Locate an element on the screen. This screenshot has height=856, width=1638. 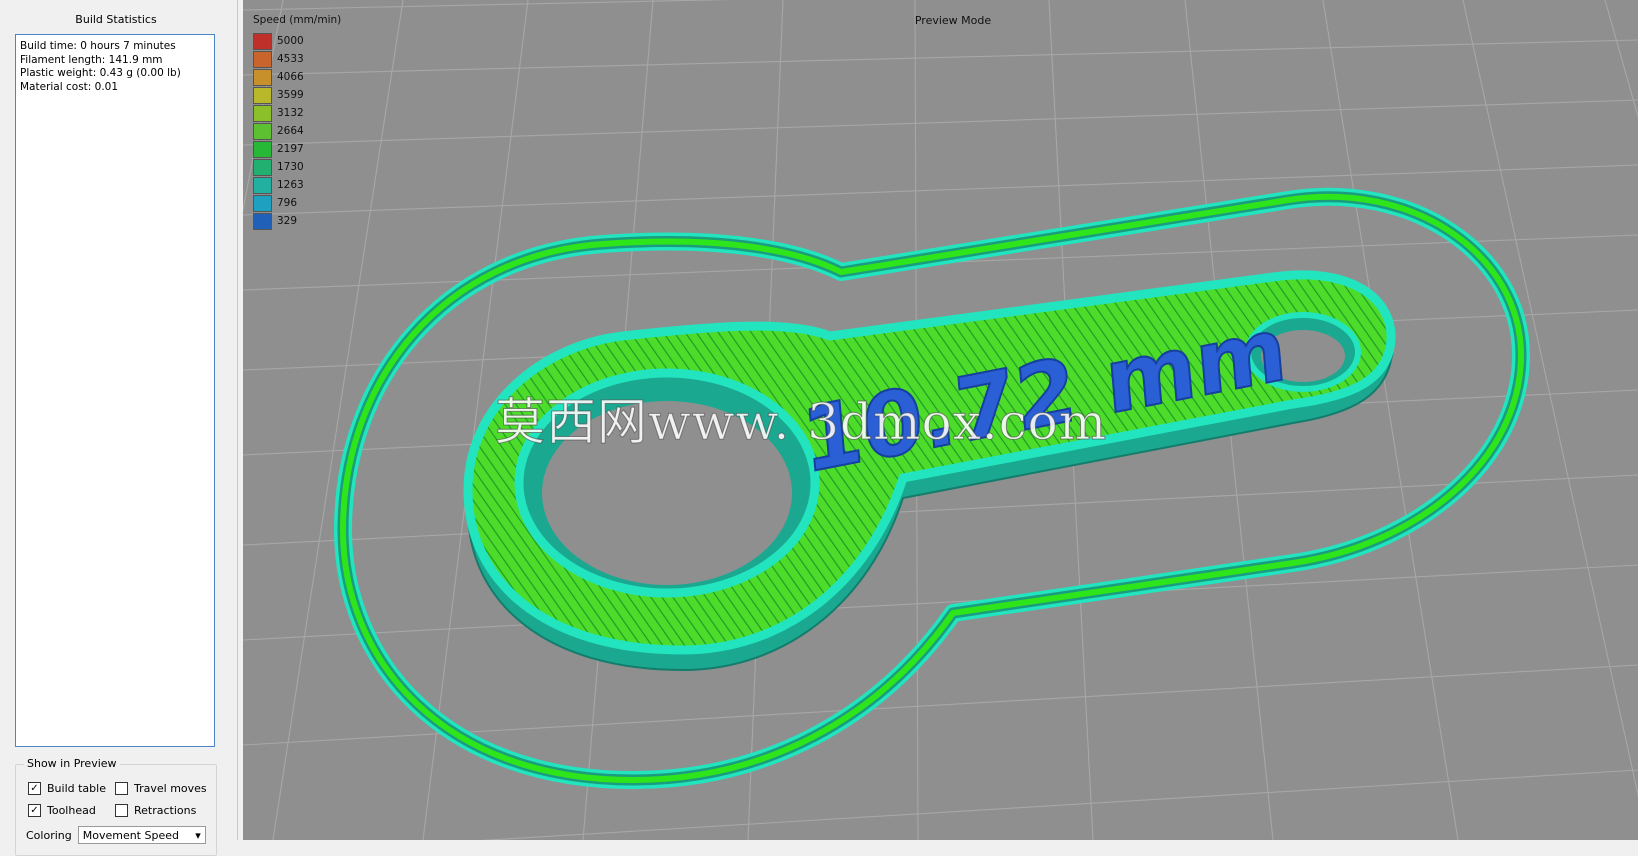
legend-value: 5000 is located at coordinates (290, 41).